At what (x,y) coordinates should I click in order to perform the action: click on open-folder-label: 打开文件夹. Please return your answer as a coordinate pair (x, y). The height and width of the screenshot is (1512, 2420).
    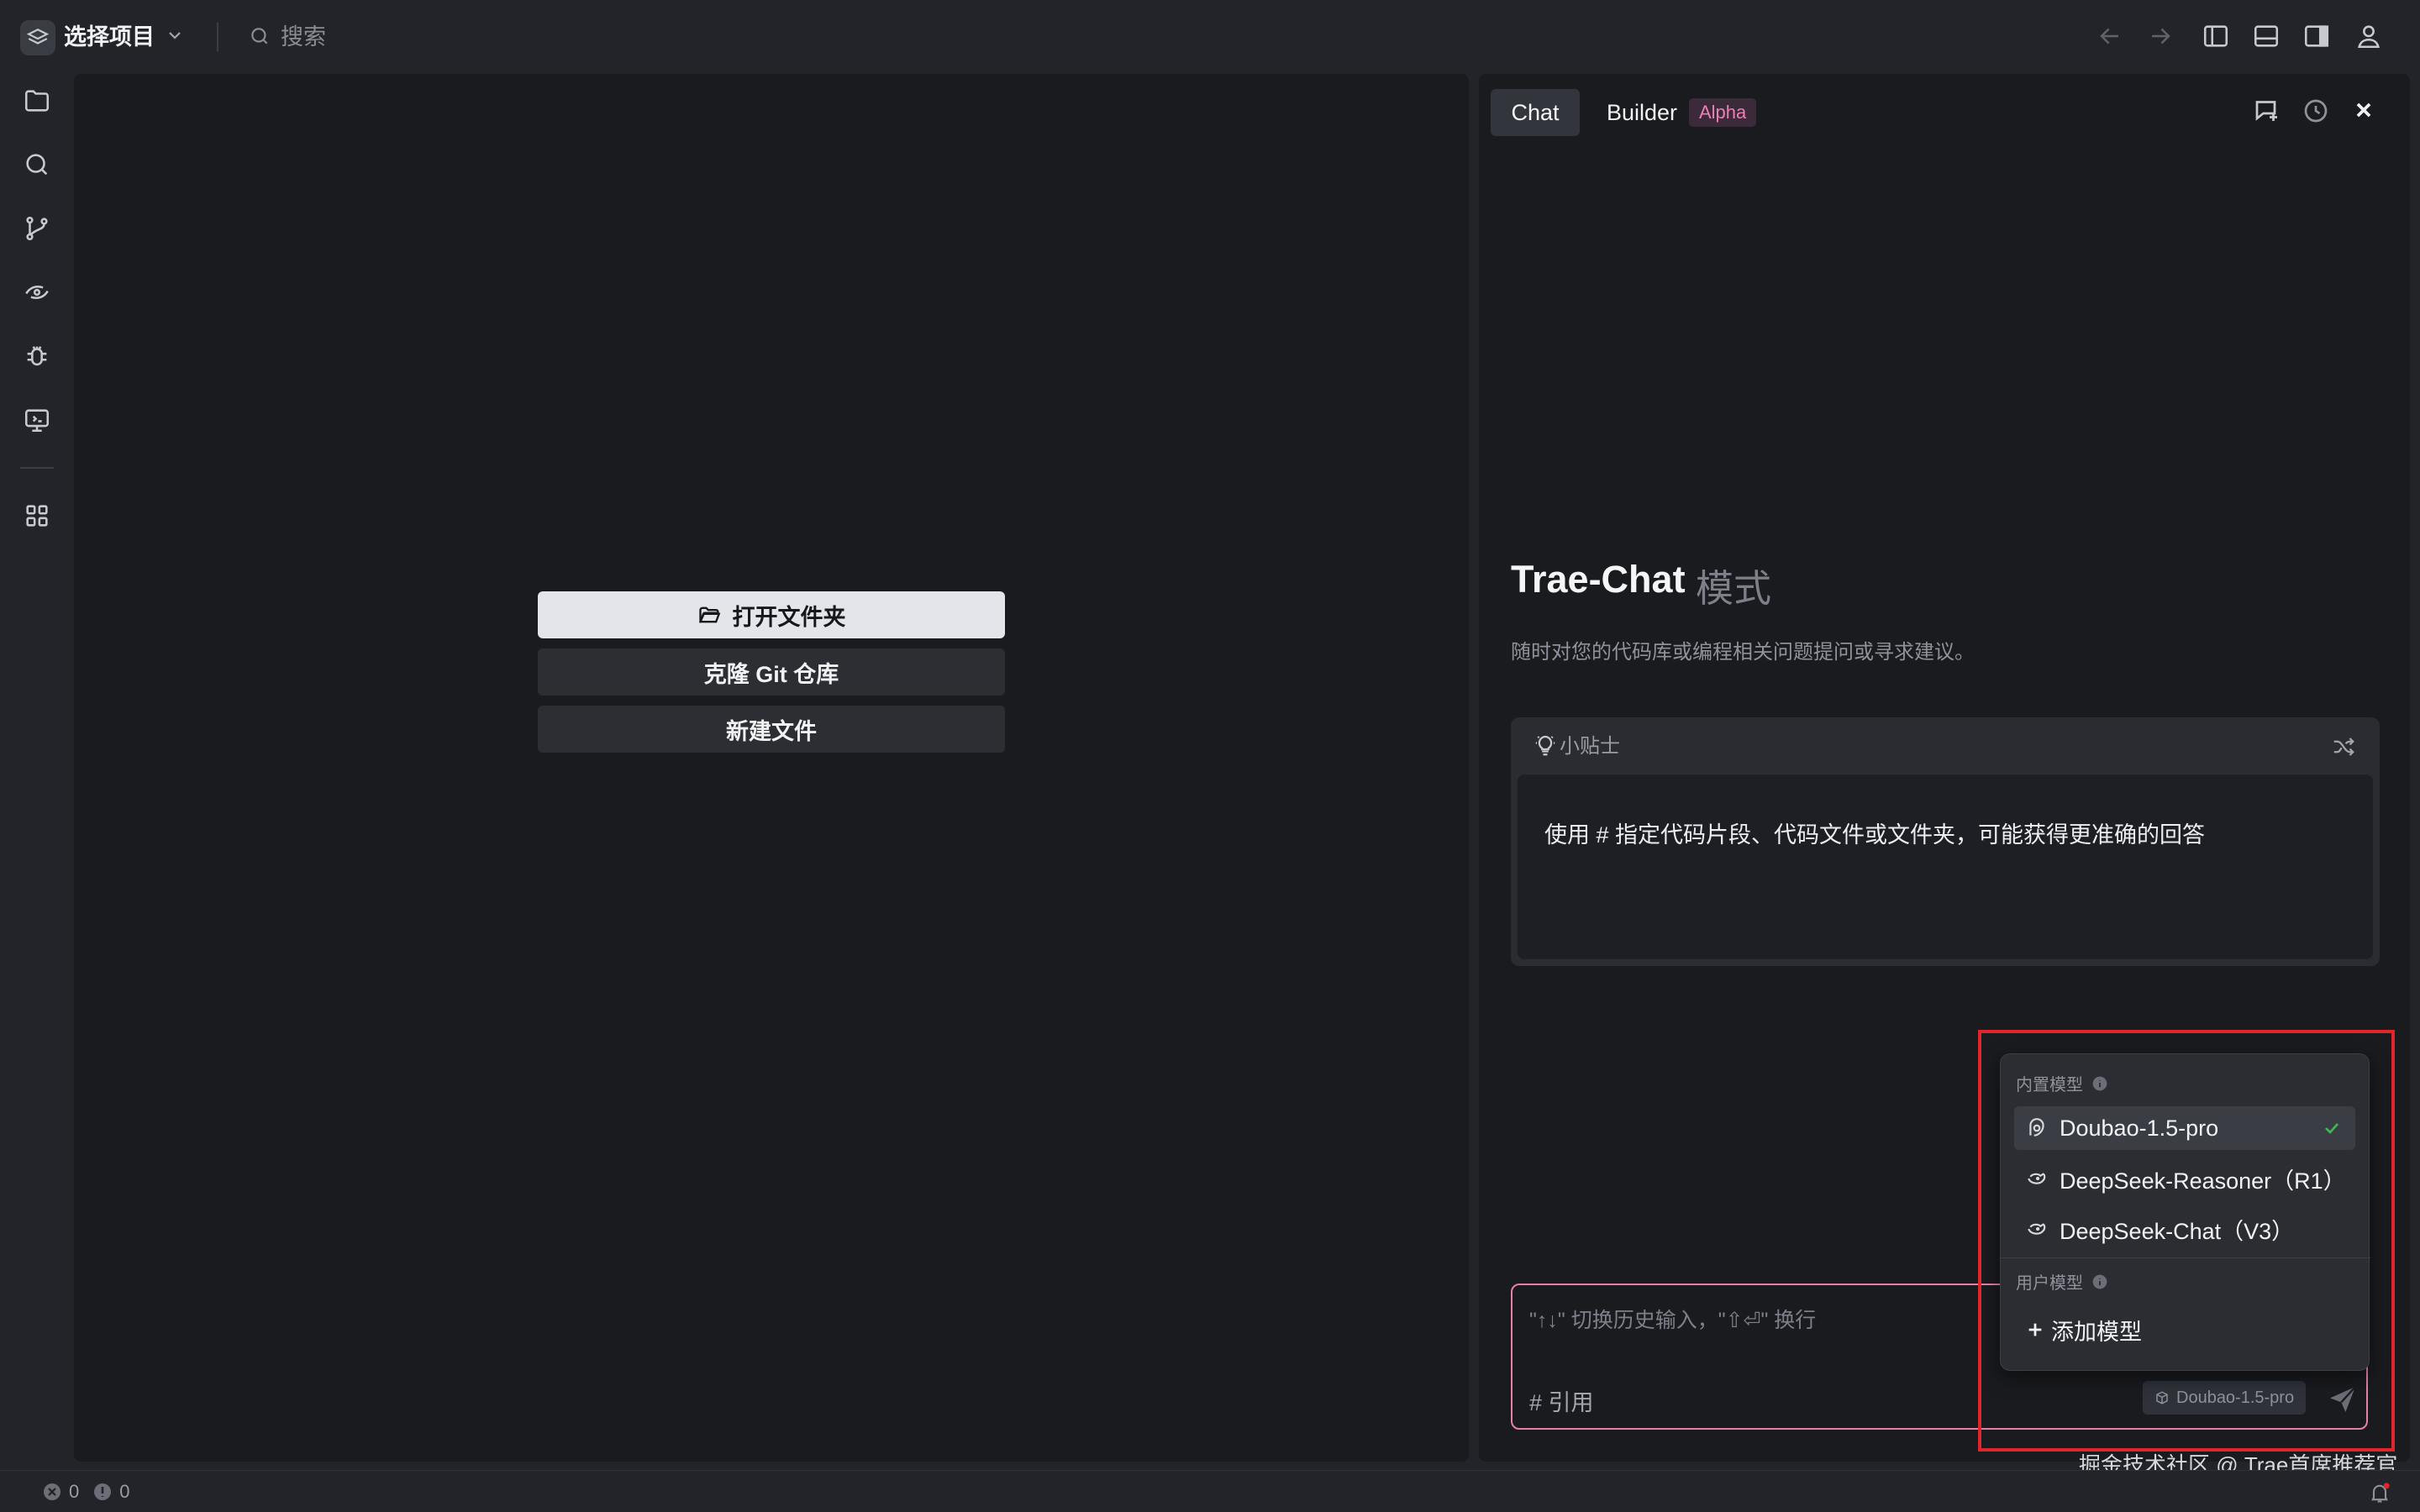
    Looking at the image, I should click on (789, 617).